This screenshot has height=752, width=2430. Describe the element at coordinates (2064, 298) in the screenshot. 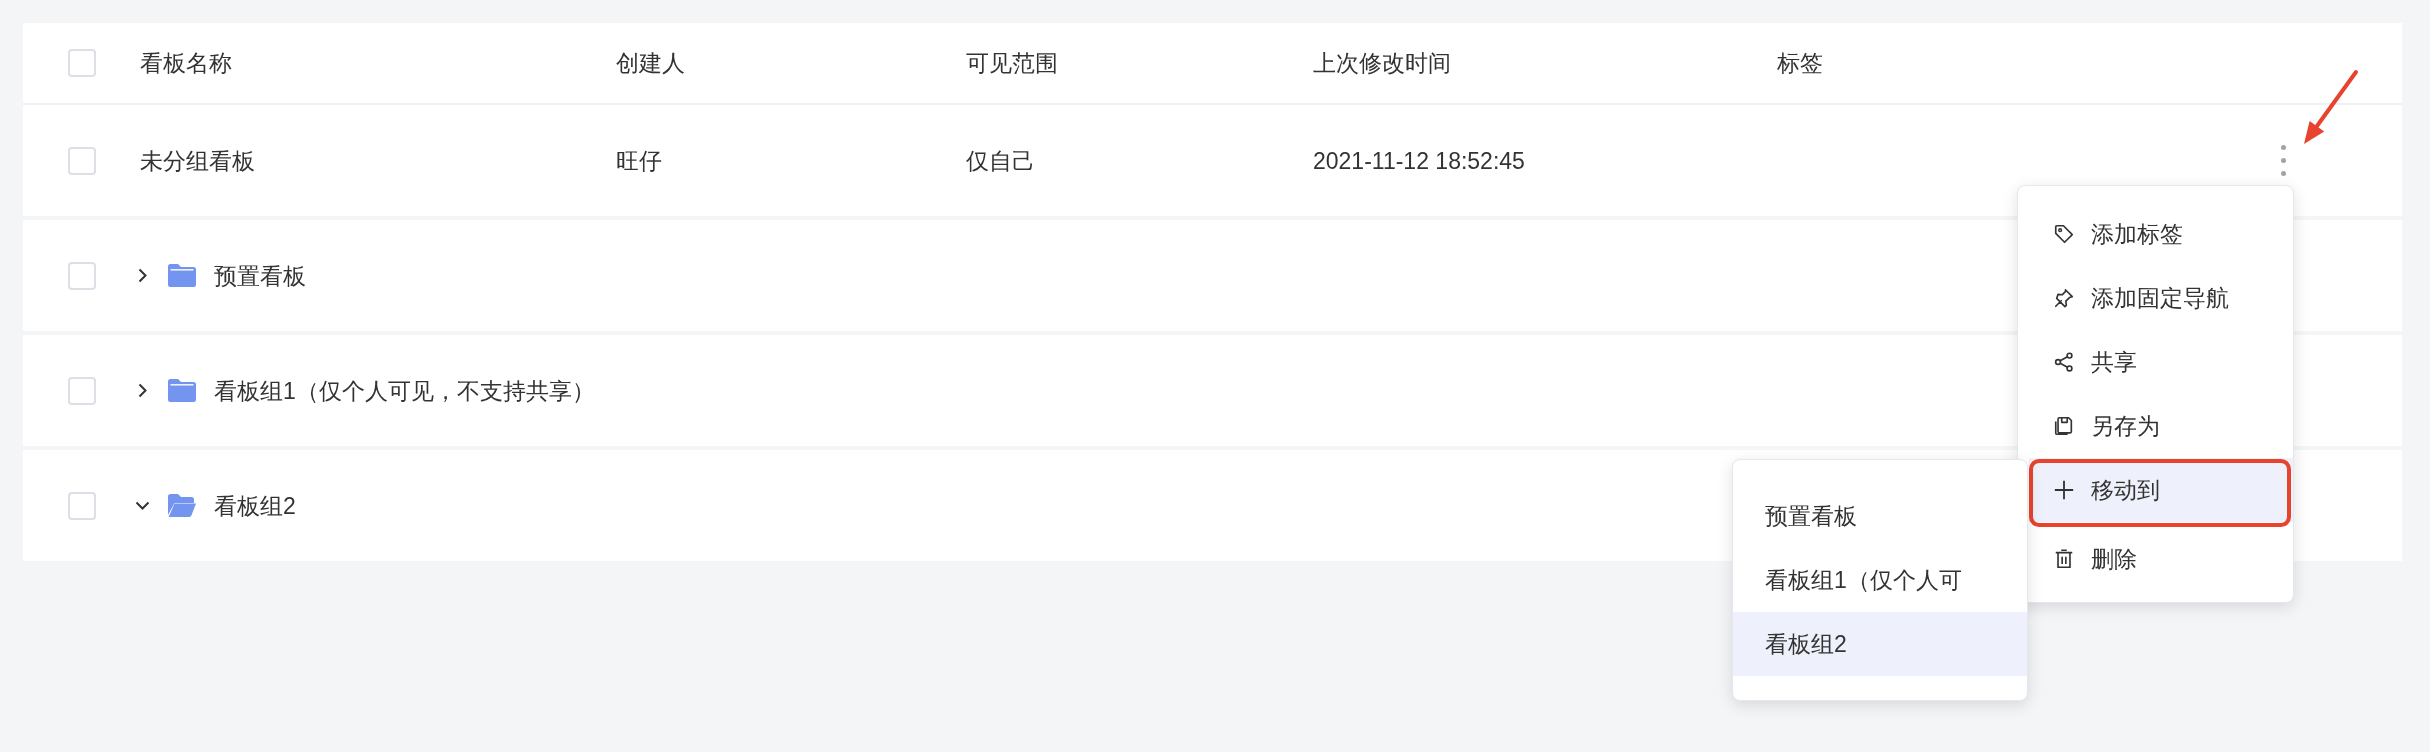

I see `pushpin-icon` at that location.